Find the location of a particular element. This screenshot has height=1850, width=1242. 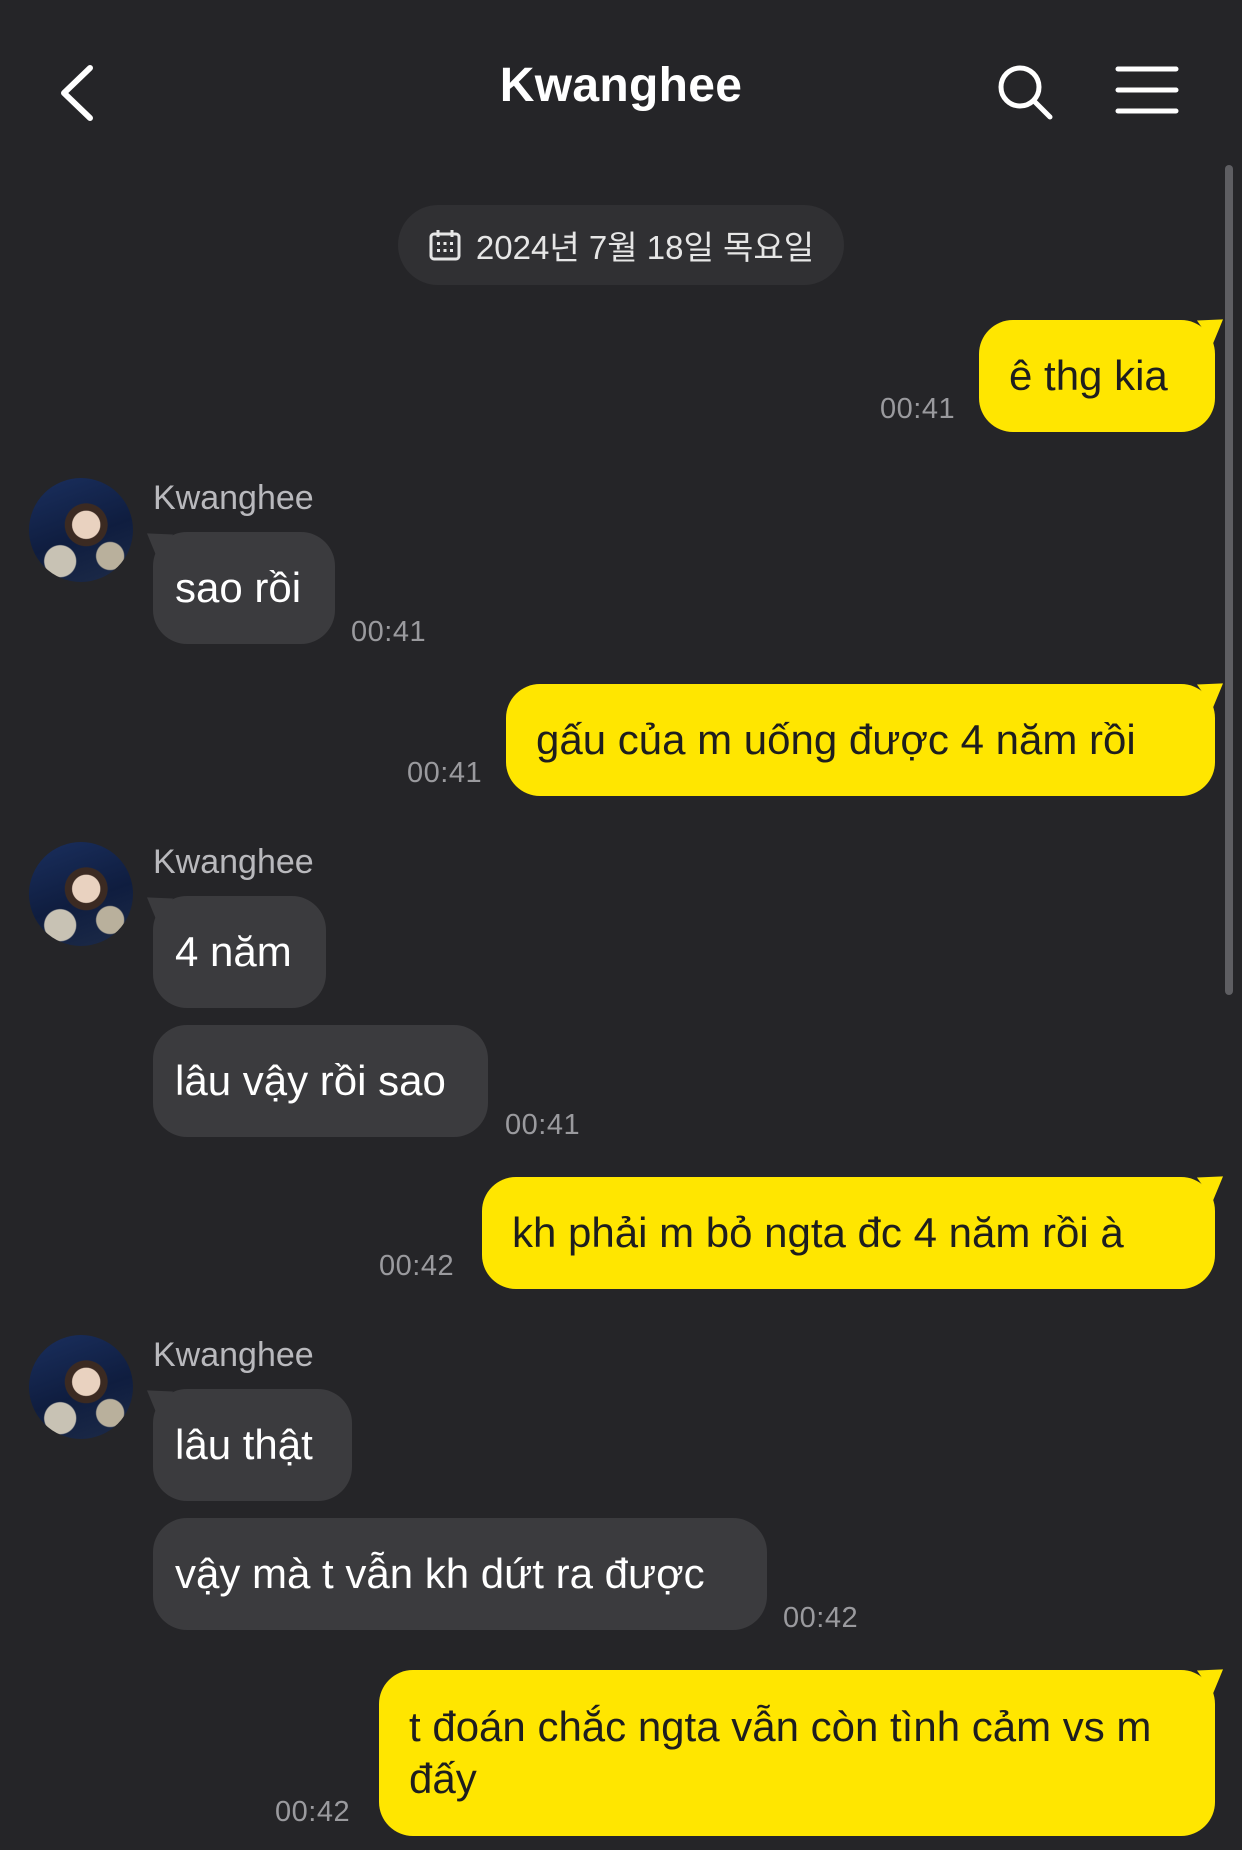

search-button is located at coordinates (1025, 92).